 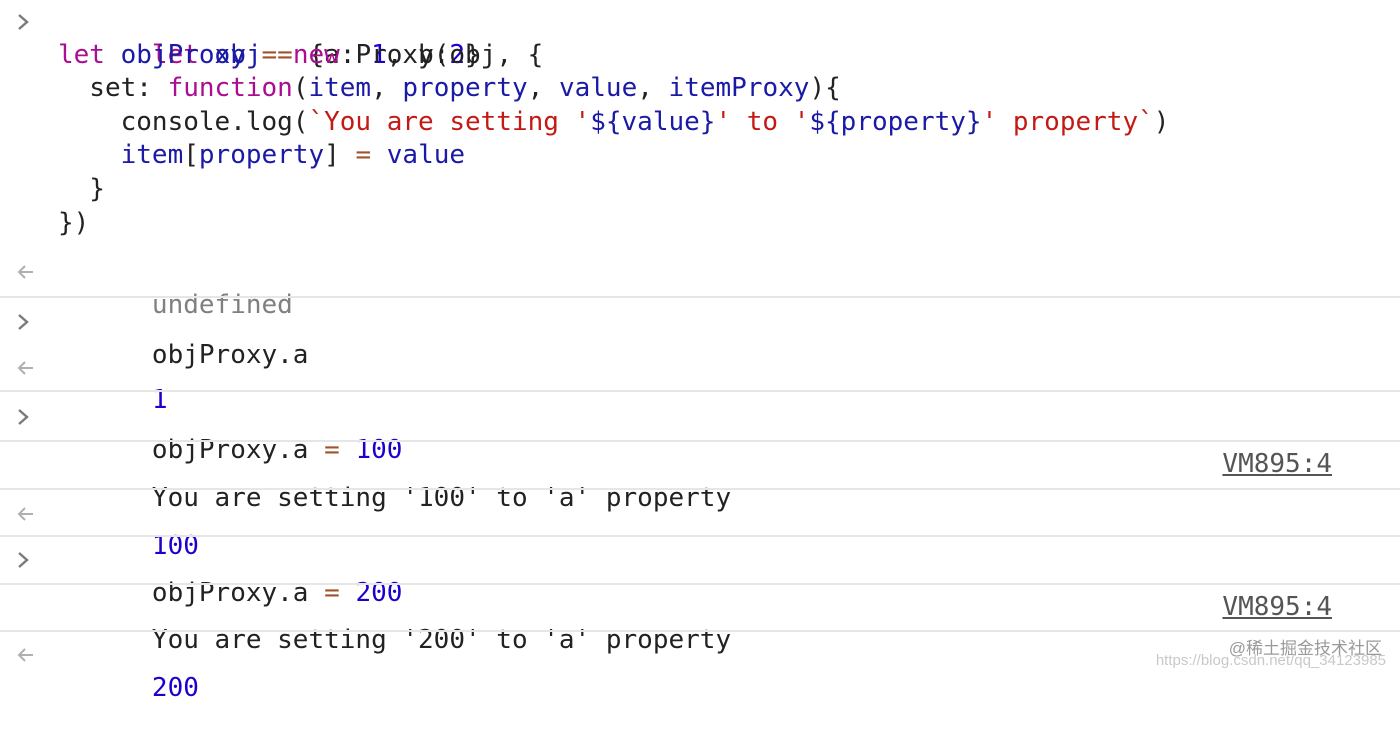 What do you see at coordinates (426, 155) in the screenshot?
I see `identifier: value` at bounding box center [426, 155].